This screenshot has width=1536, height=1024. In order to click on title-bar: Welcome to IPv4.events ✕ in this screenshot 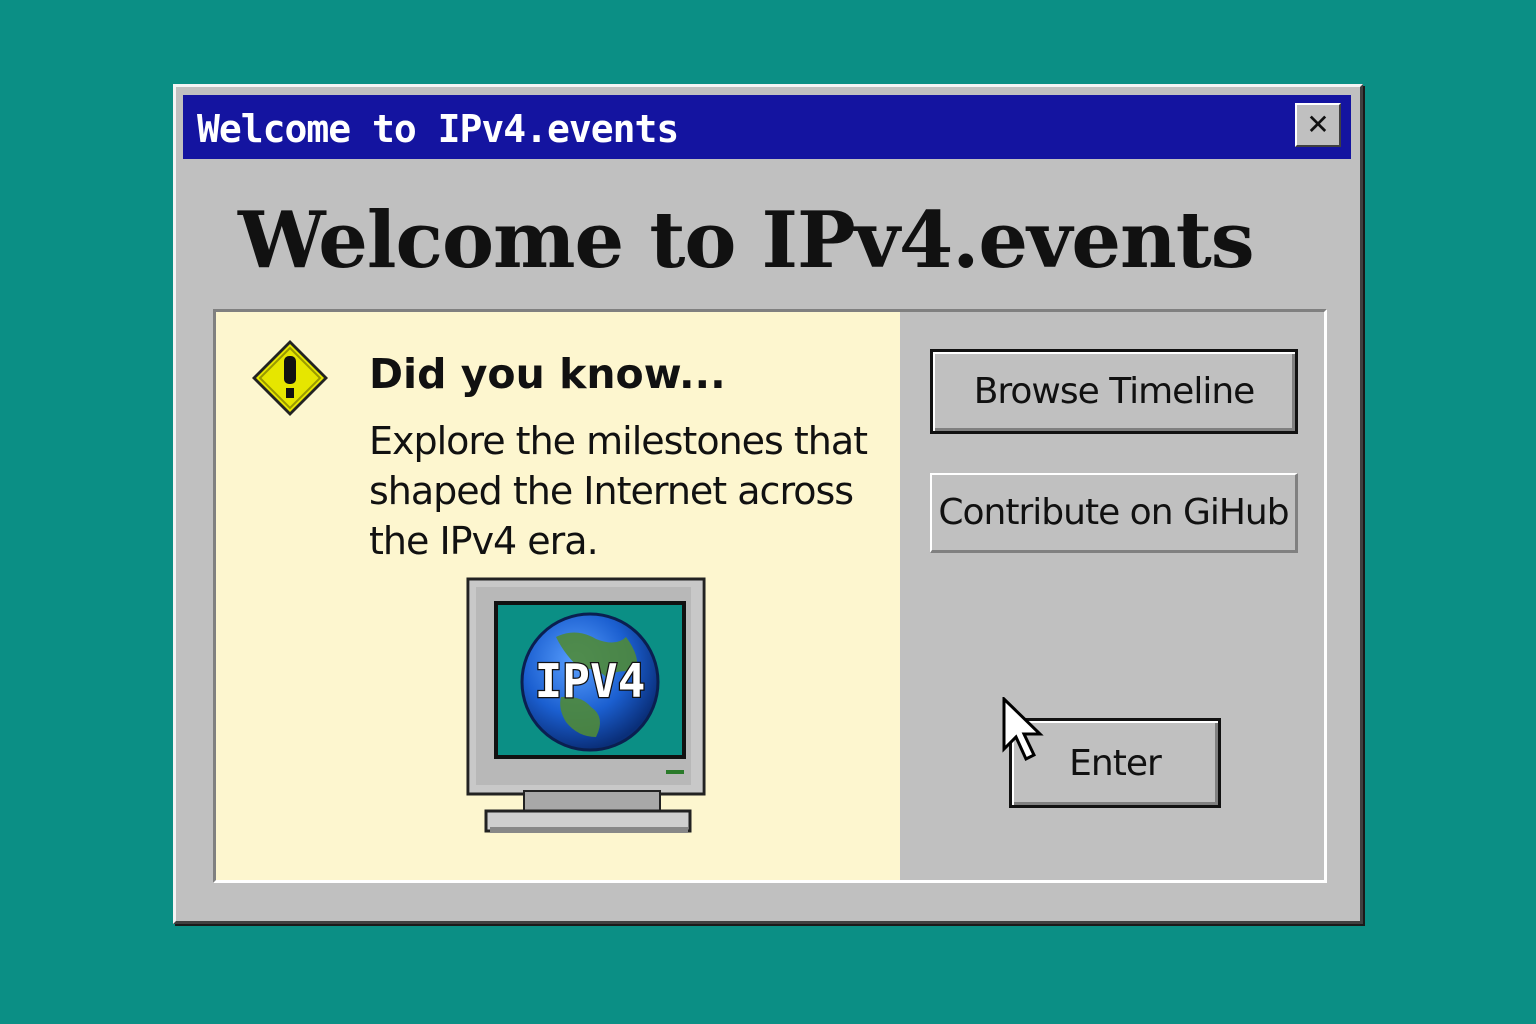, I will do `click(767, 127)`.